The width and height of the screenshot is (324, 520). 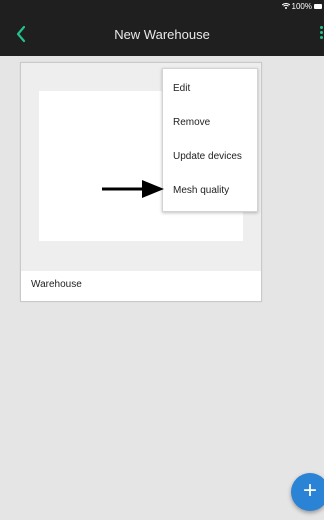 I want to click on context-menu: Edit Remove Update devices Mesh quality, so click(x=210, y=140).